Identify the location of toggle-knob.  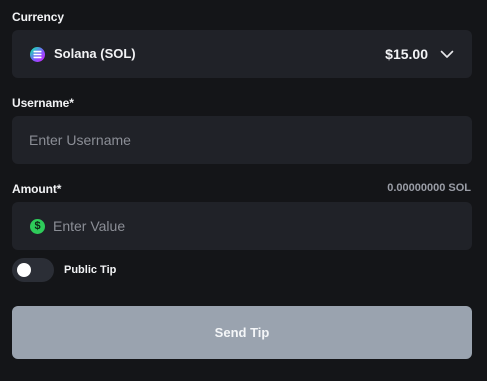
(24, 270).